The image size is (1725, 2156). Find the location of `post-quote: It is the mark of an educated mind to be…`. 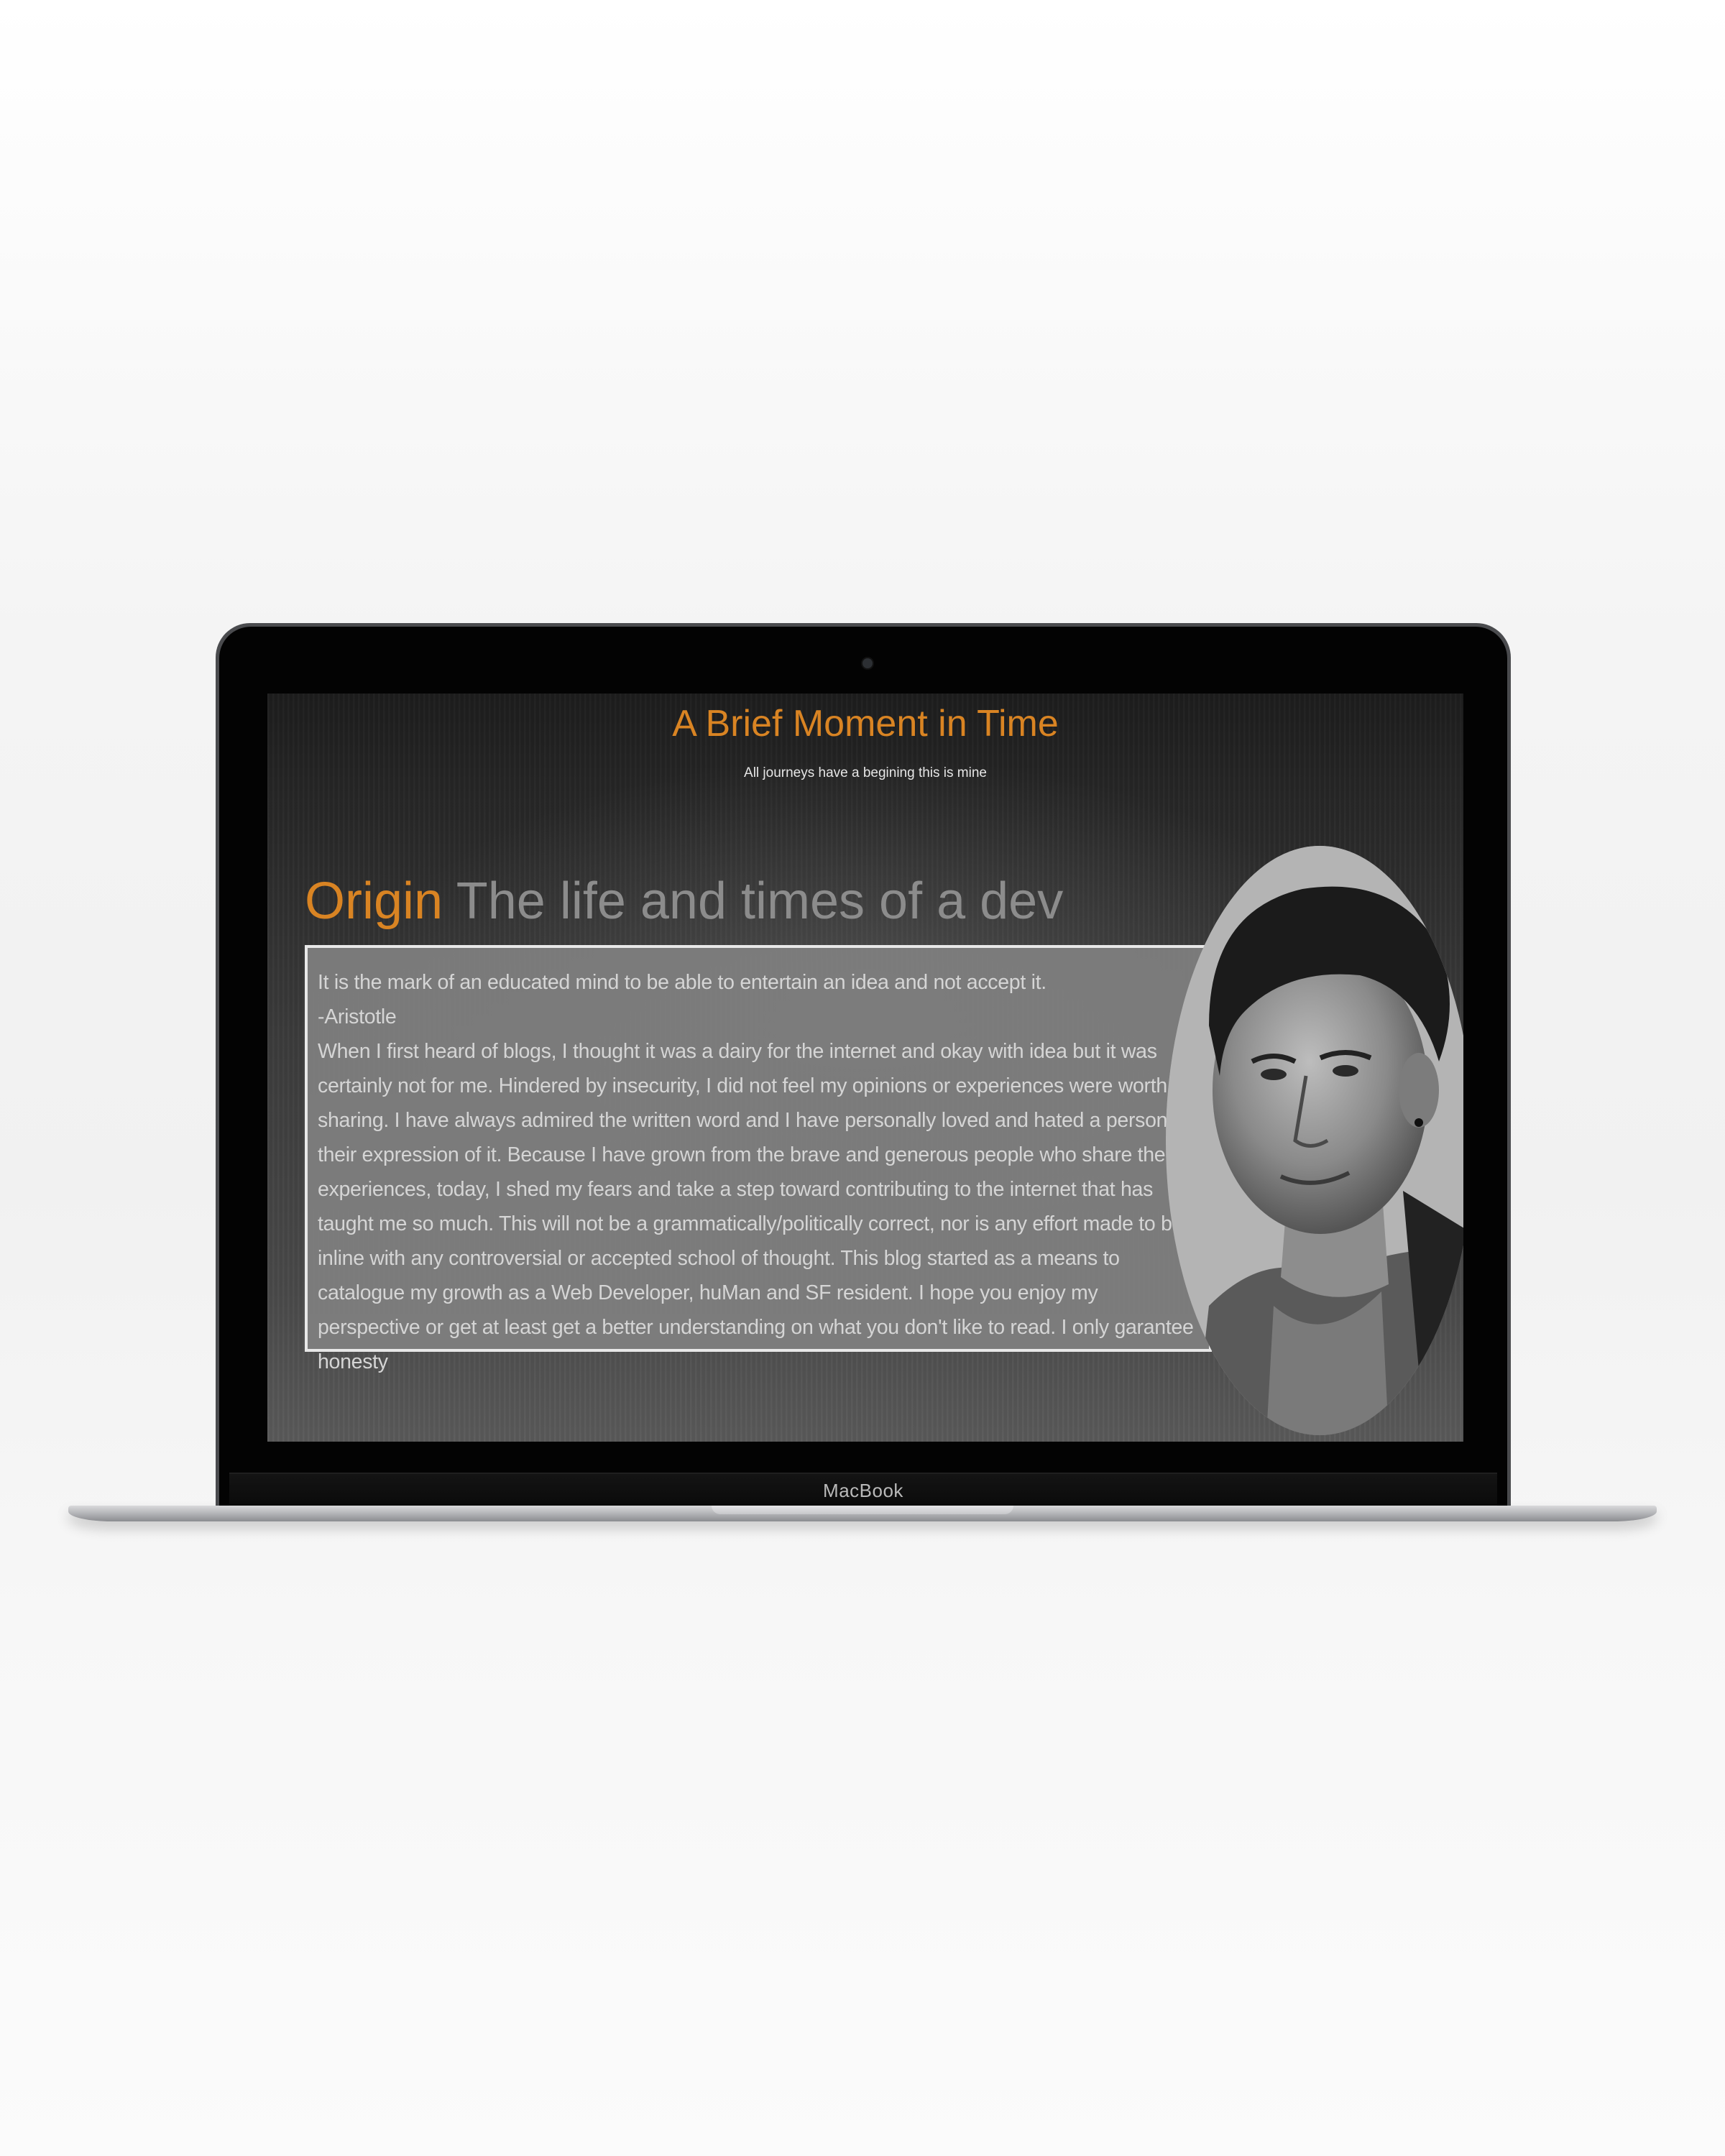

post-quote: It is the mark of an educated mind to be… is located at coordinates (682, 983).